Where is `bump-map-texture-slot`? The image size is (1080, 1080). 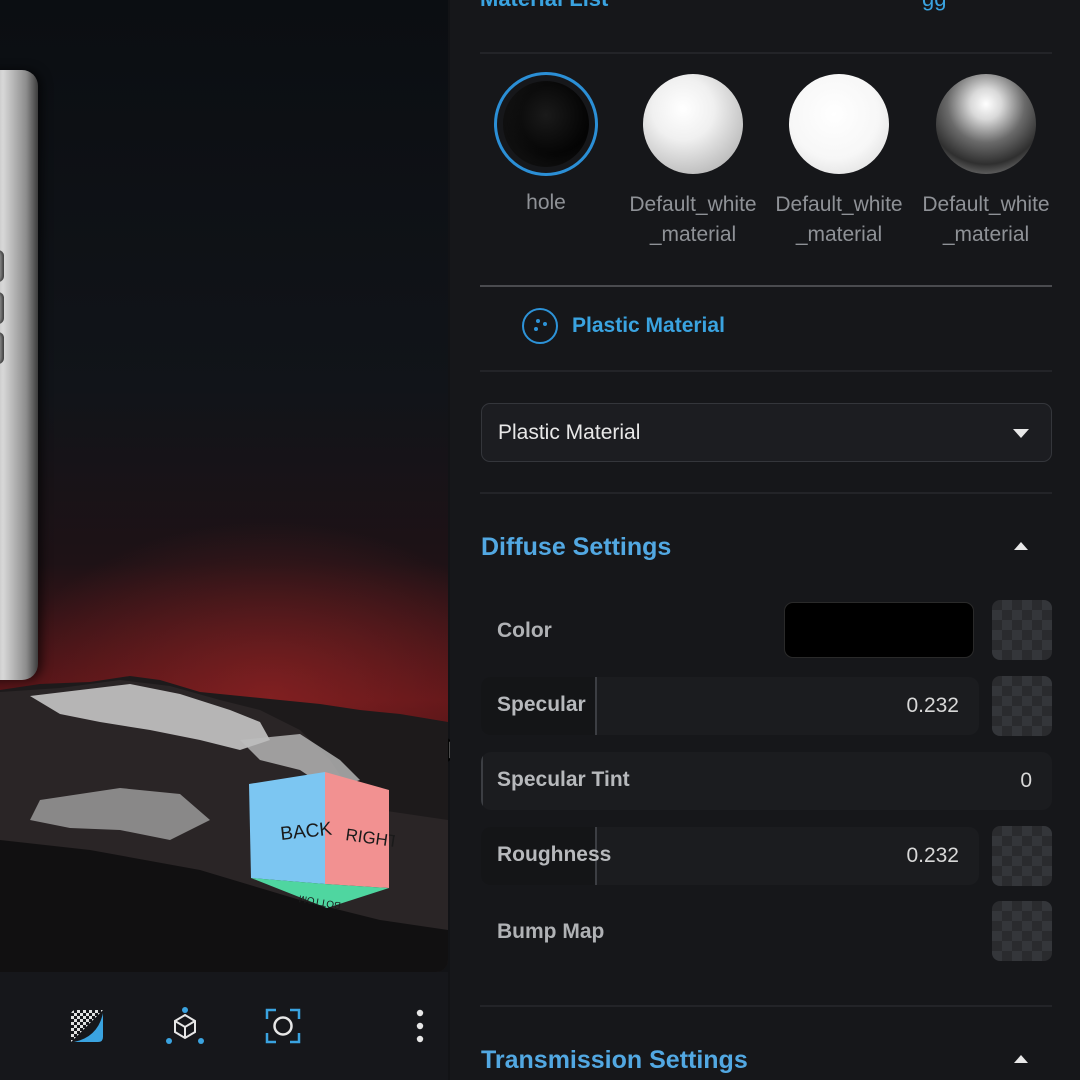
bump-map-texture-slot is located at coordinates (1022, 931).